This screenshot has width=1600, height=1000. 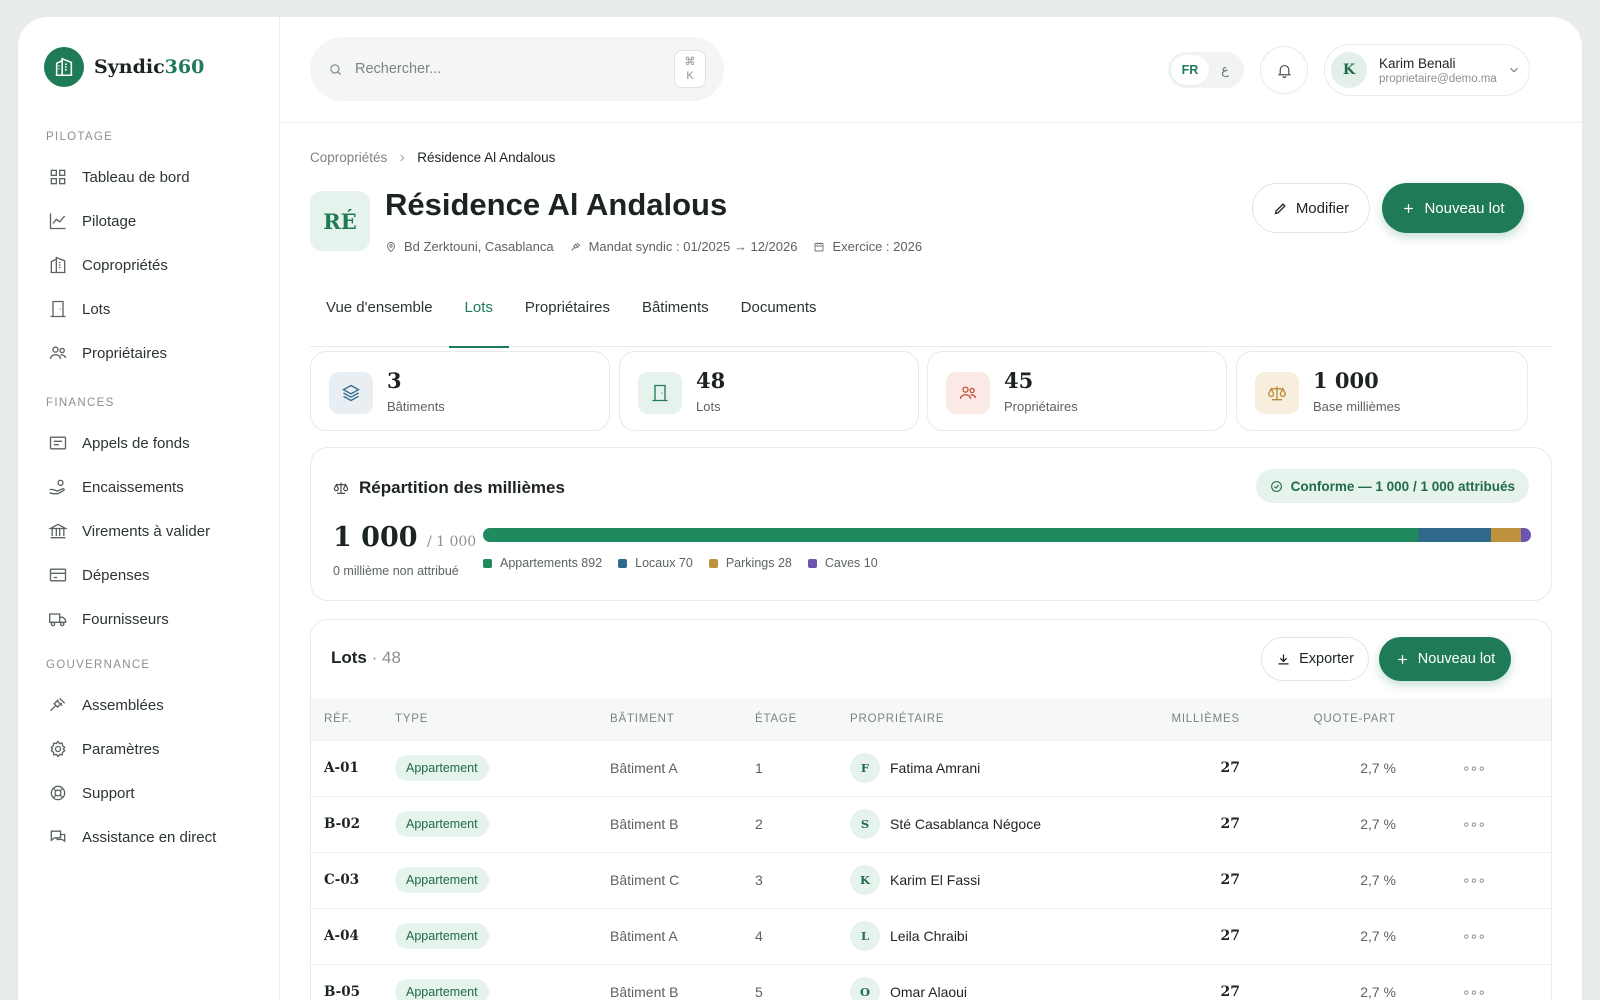 I want to click on lot-batiment: Bâtiment B, so click(x=682, y=823).